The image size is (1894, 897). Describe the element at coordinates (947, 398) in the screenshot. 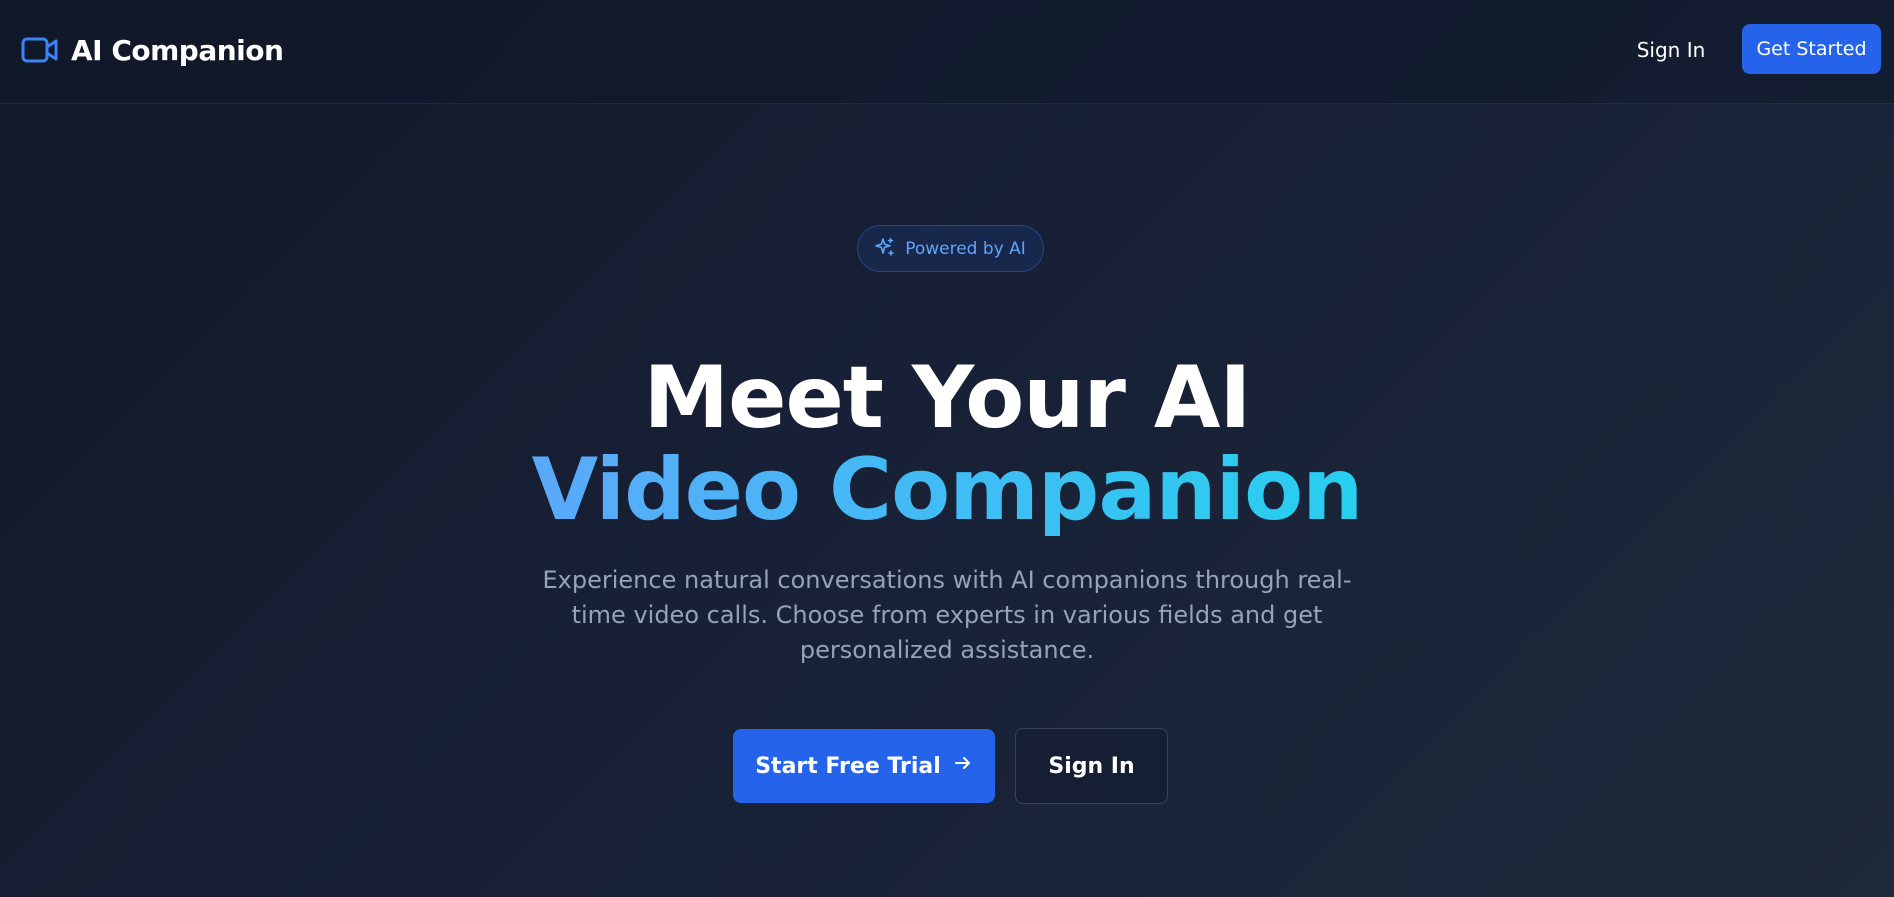

I see `hero-title-line-1: Meet Your AI` at that location.